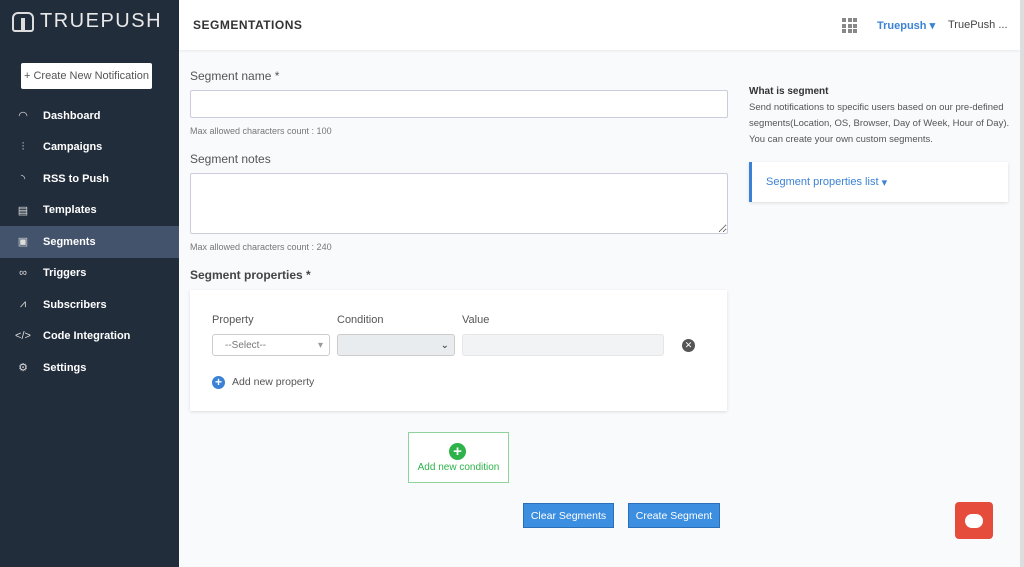  I want to click on condition-header: Condition, so click(360, 320).